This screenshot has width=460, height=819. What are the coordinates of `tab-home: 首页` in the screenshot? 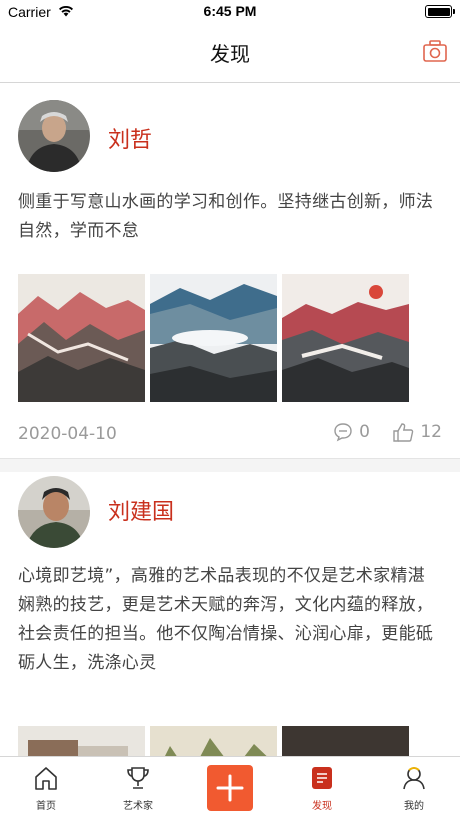 It's located at (46, 788).